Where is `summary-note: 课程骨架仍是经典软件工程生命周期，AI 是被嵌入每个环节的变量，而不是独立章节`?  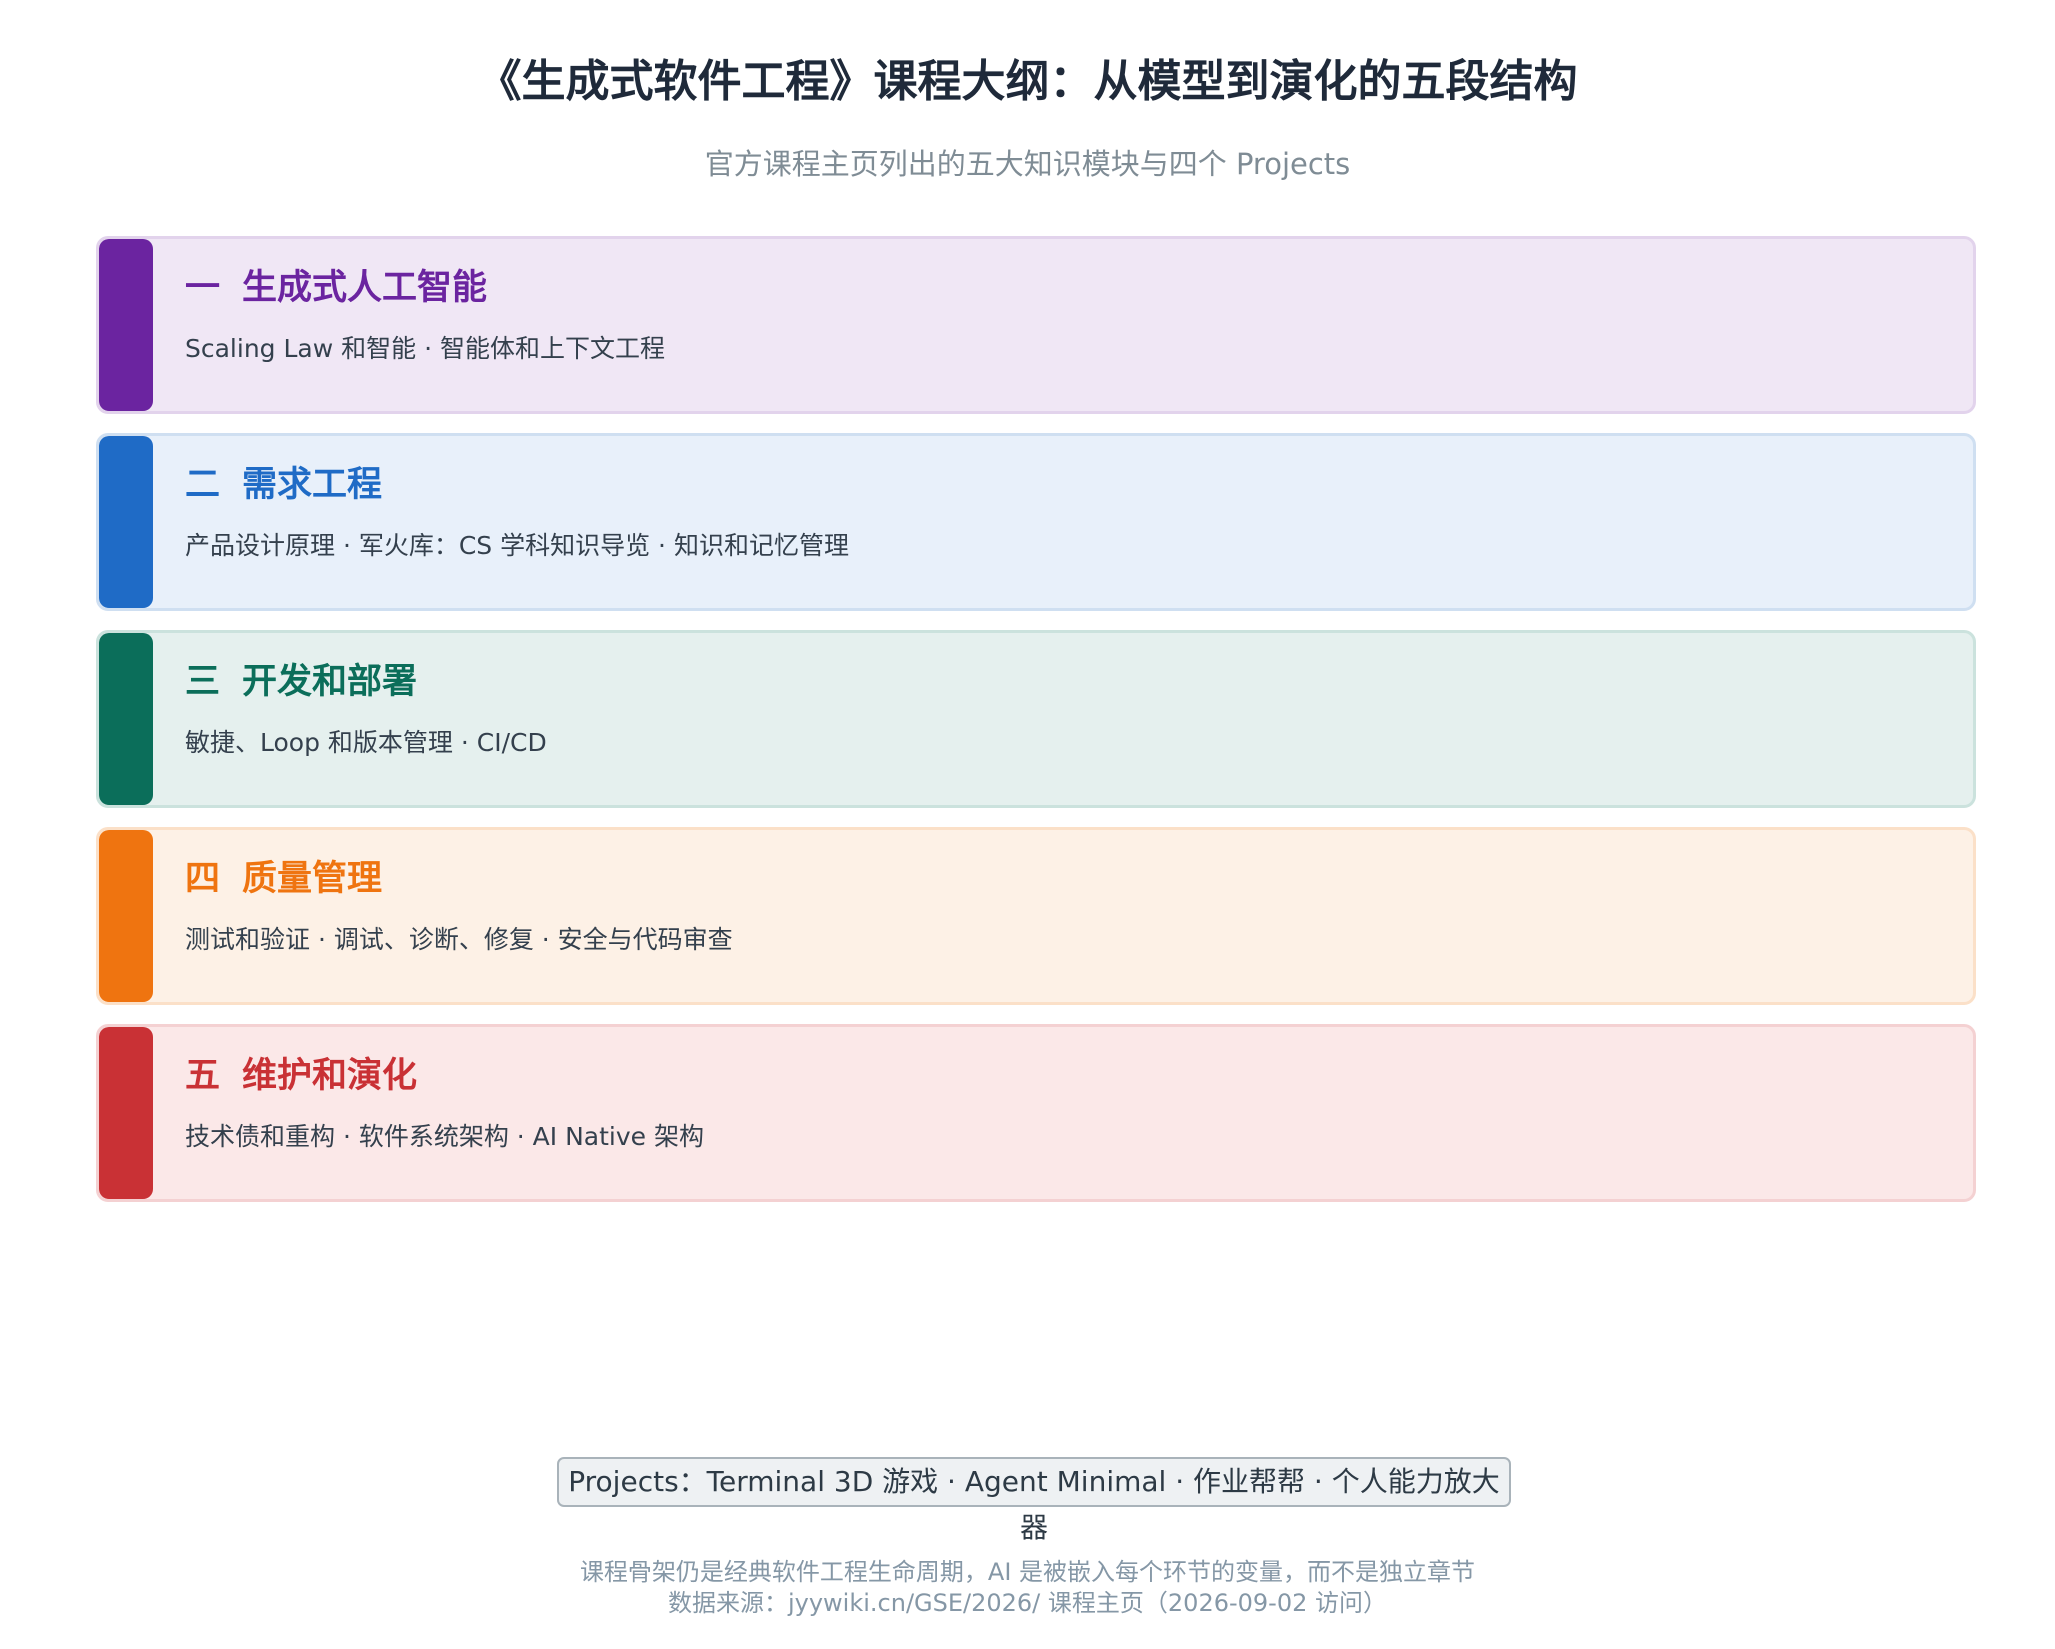
summary-note: 课程骨架仍是经典软件工程生命周期，AI 是被嵌入每个环节的变量，而不是独立章节 is located at coordinates (1027, 1572).